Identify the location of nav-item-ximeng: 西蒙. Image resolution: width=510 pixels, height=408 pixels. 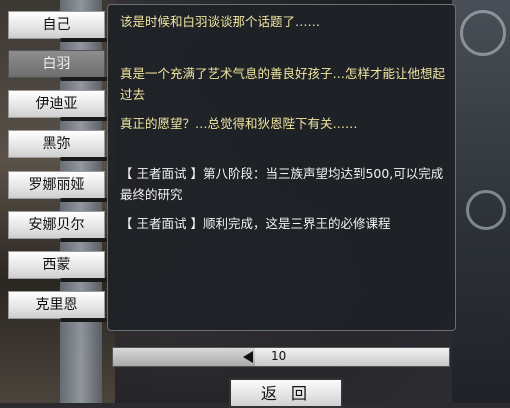
(56, 265).